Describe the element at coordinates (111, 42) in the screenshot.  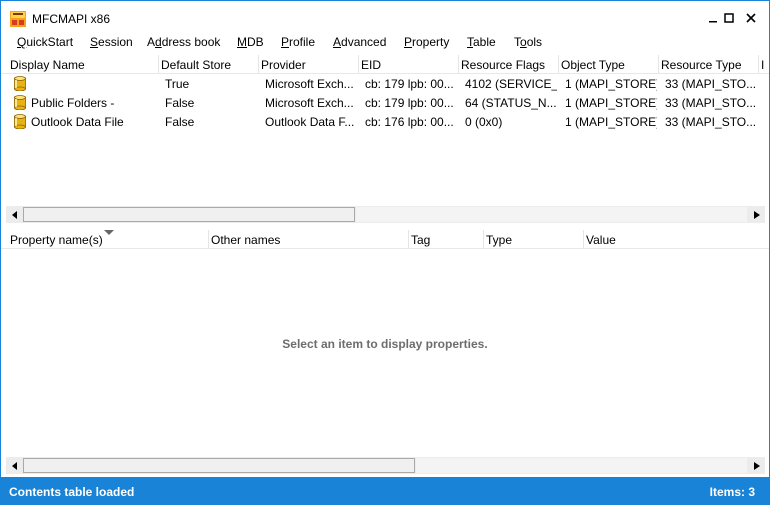
I see `menu-session: Session` at that location.